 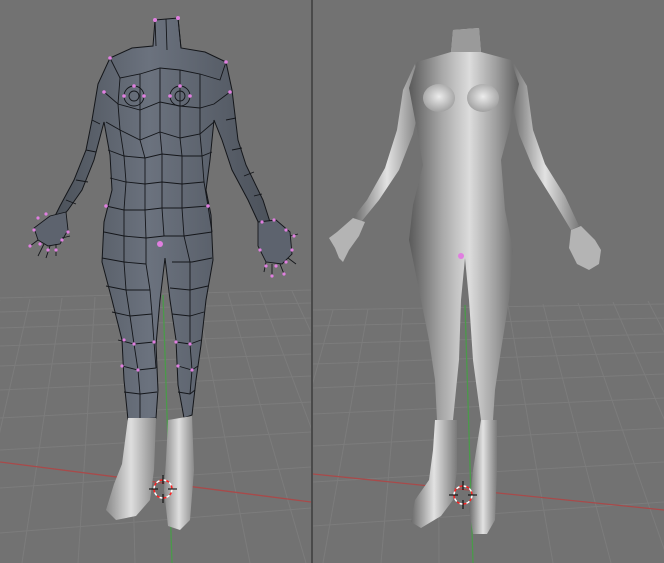 I want to click on object-origin-icon, so click(x=461, y=256).